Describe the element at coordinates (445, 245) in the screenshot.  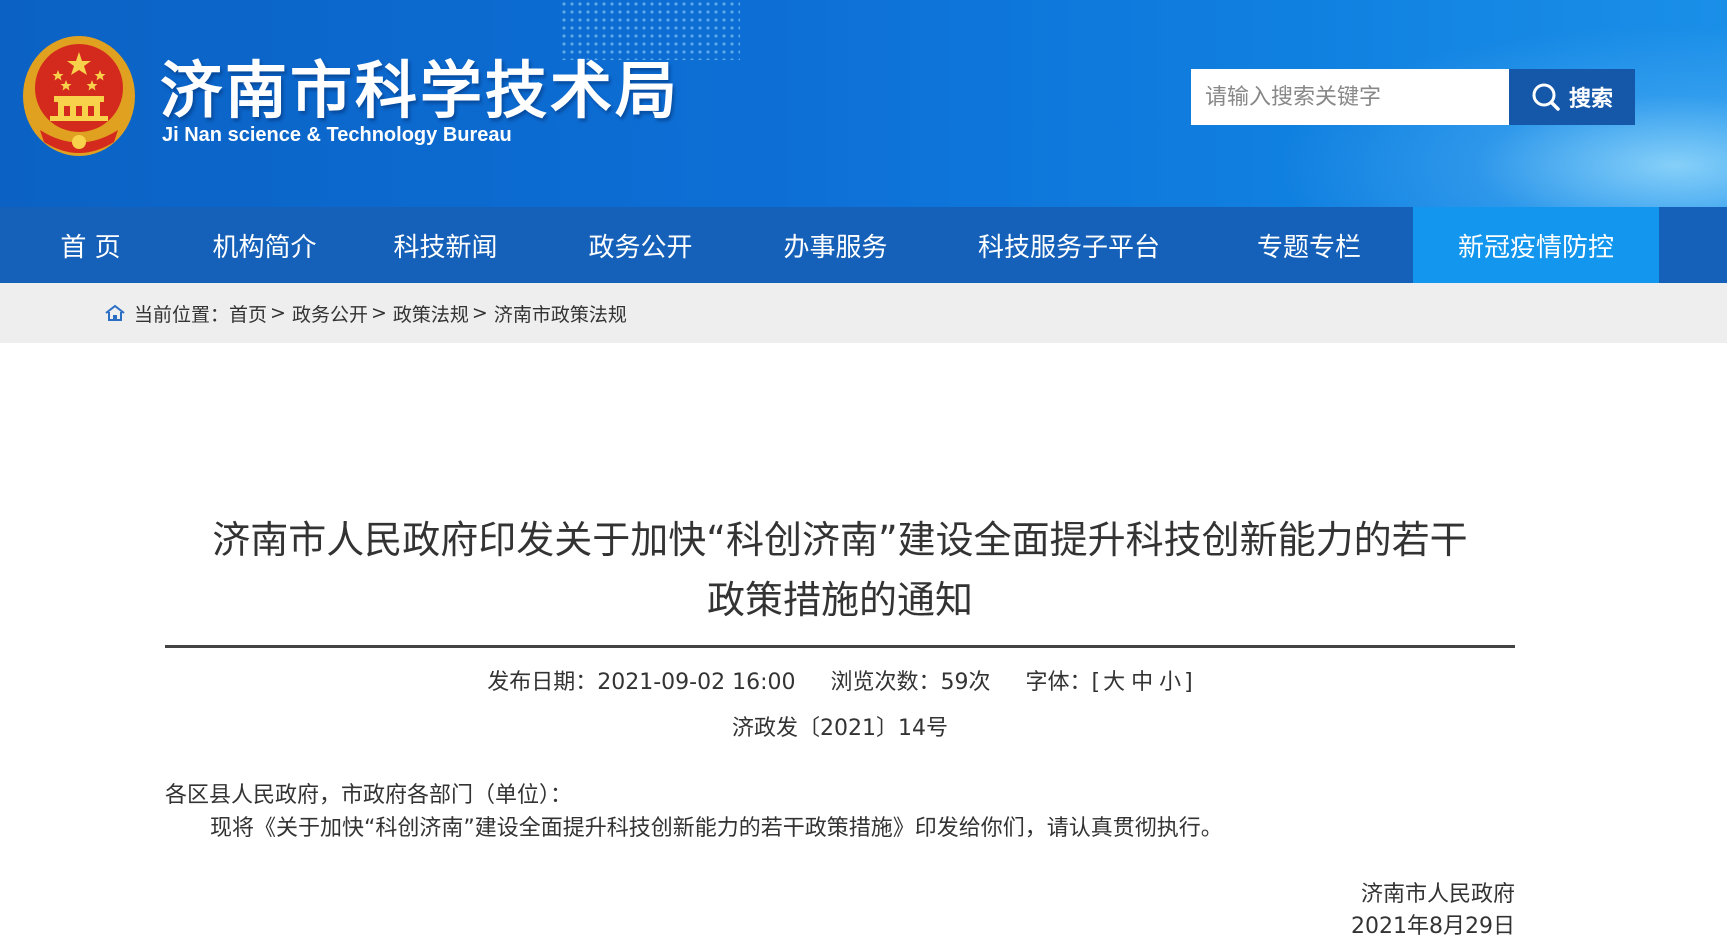
I see `nav-item-news: 科技新闻` at that location.